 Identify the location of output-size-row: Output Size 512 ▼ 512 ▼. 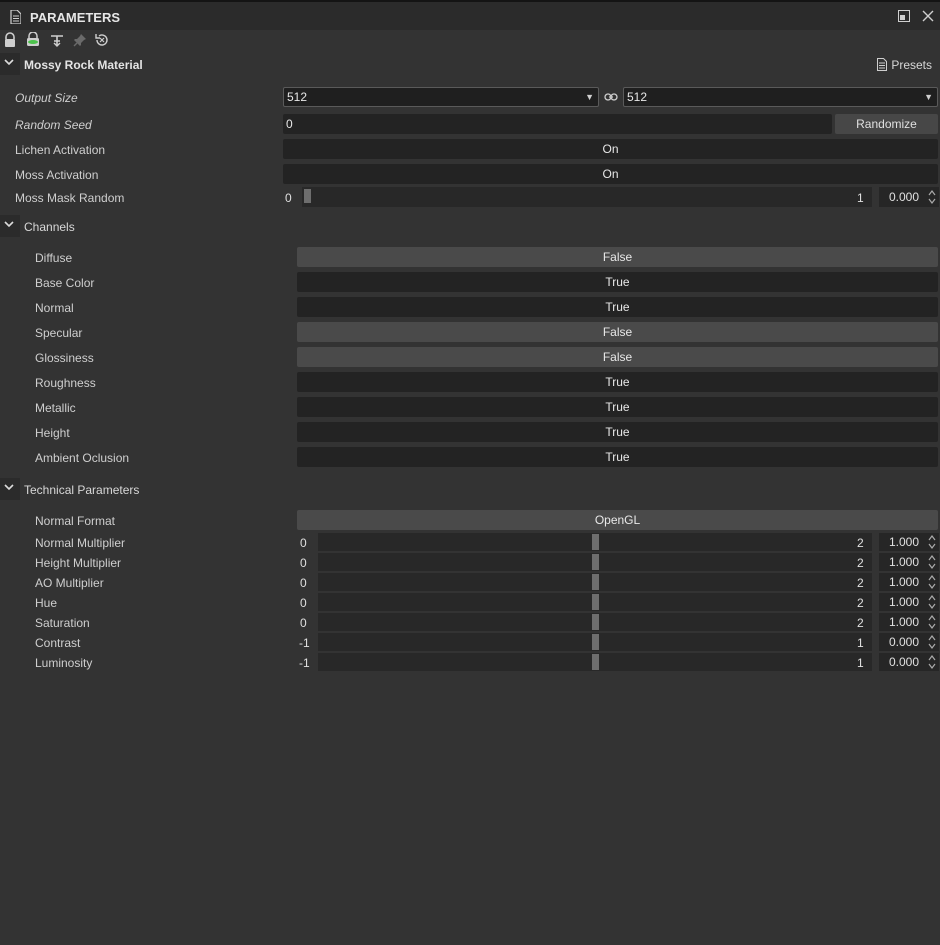
(470, 98).